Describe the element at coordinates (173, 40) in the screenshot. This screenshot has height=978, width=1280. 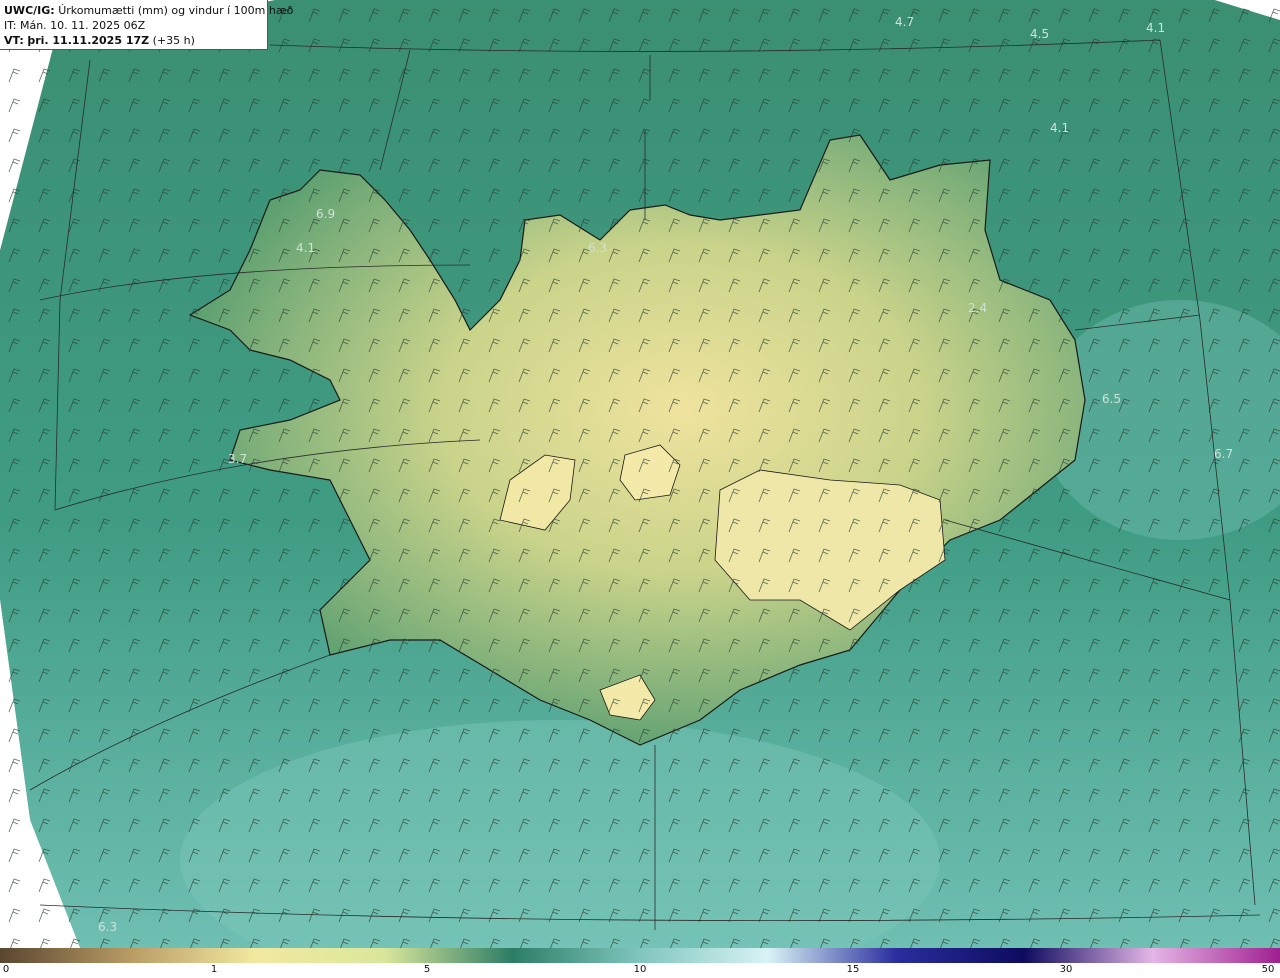
I see `lead-time: (+35 h)` at that location.